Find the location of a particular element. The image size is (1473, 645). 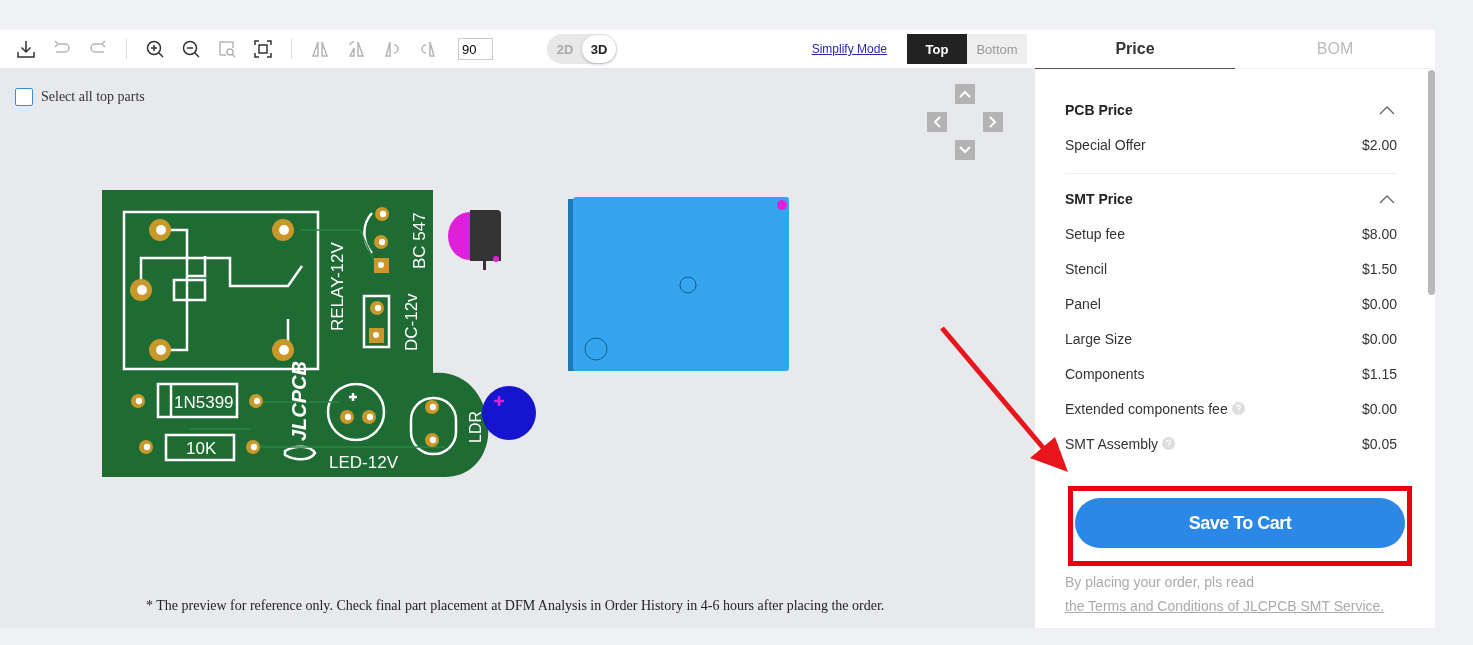

transistor-label: BC 547 is located at coordinates (419, 240).